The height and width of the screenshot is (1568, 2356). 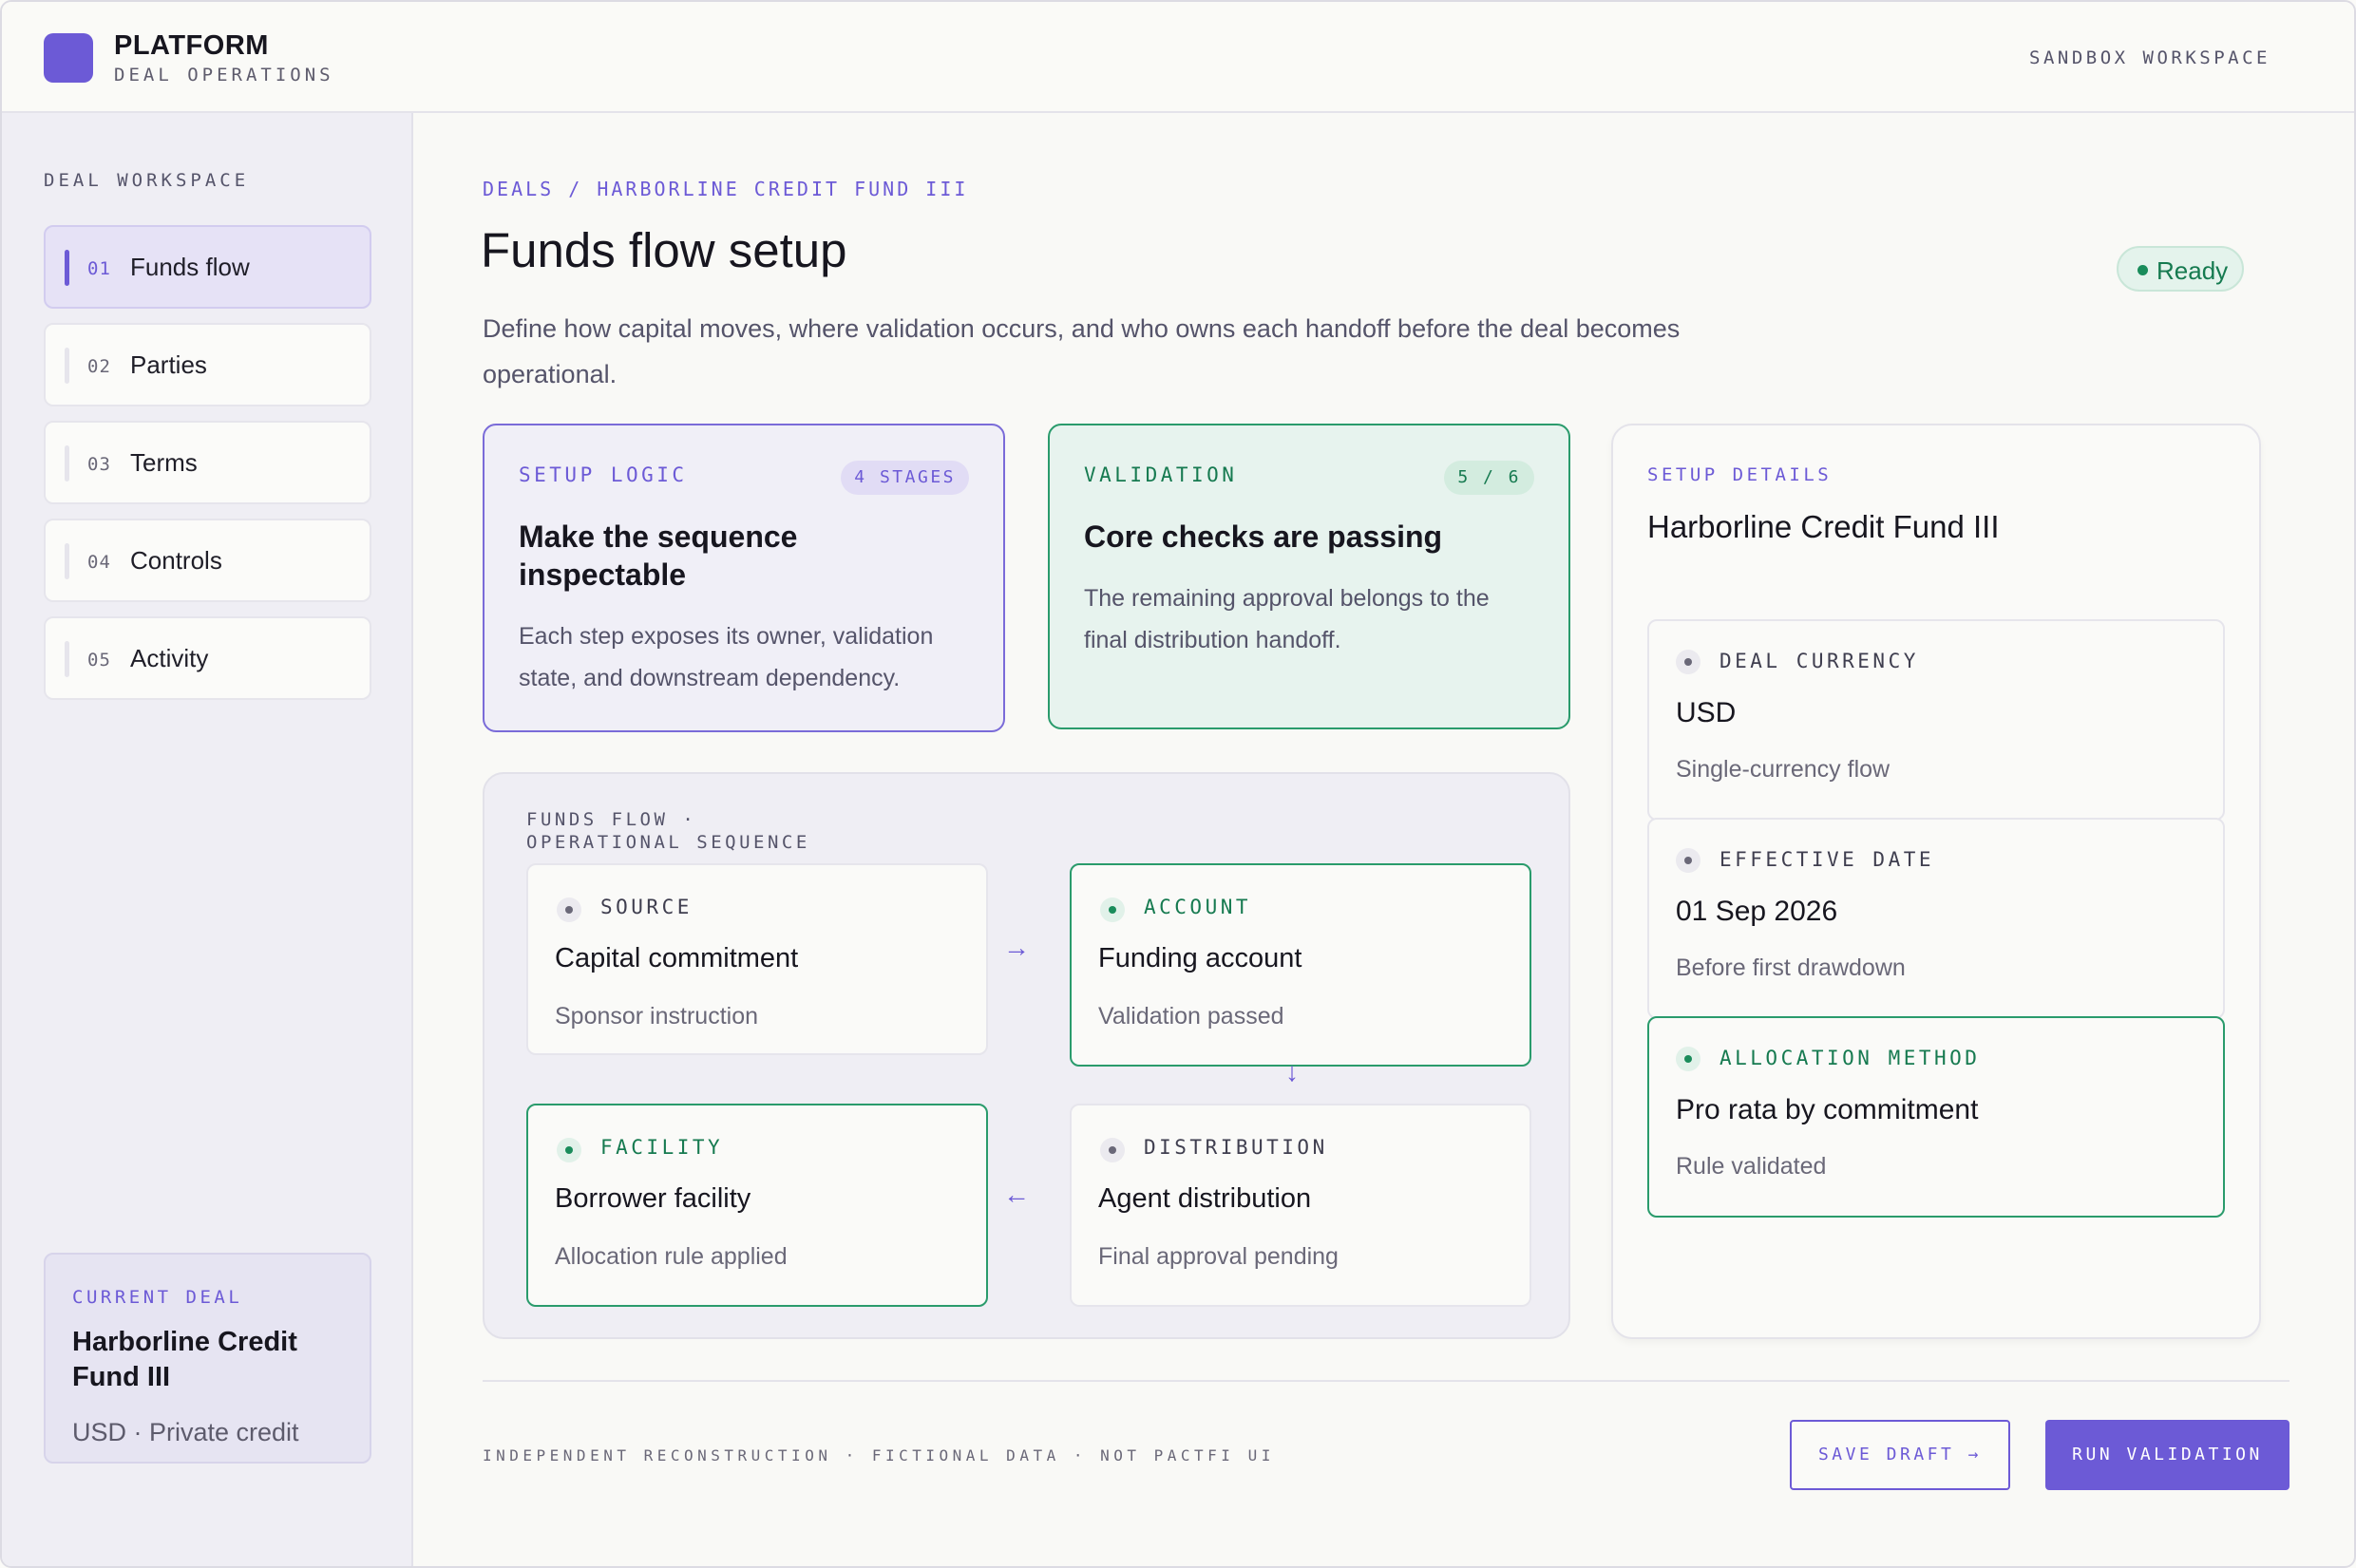 I want to click on page-title: Funds flow setup, so click(x=664, y=250).